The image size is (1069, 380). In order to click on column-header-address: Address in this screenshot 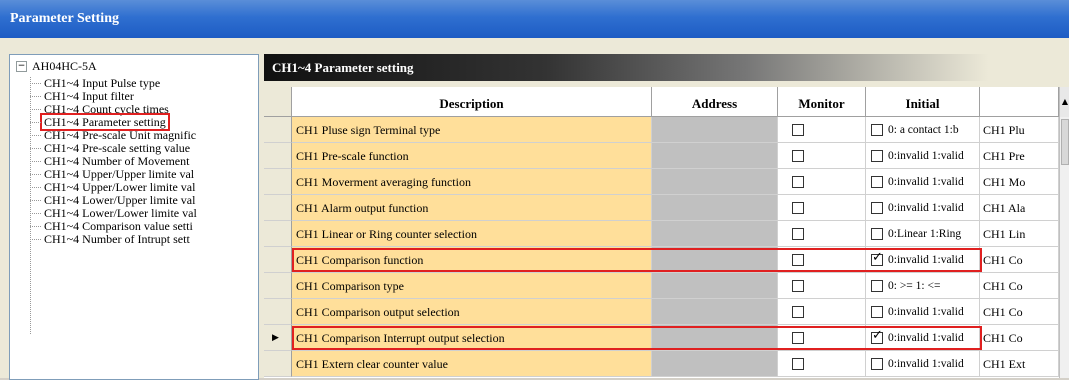, I will do `click(715, 102)`.